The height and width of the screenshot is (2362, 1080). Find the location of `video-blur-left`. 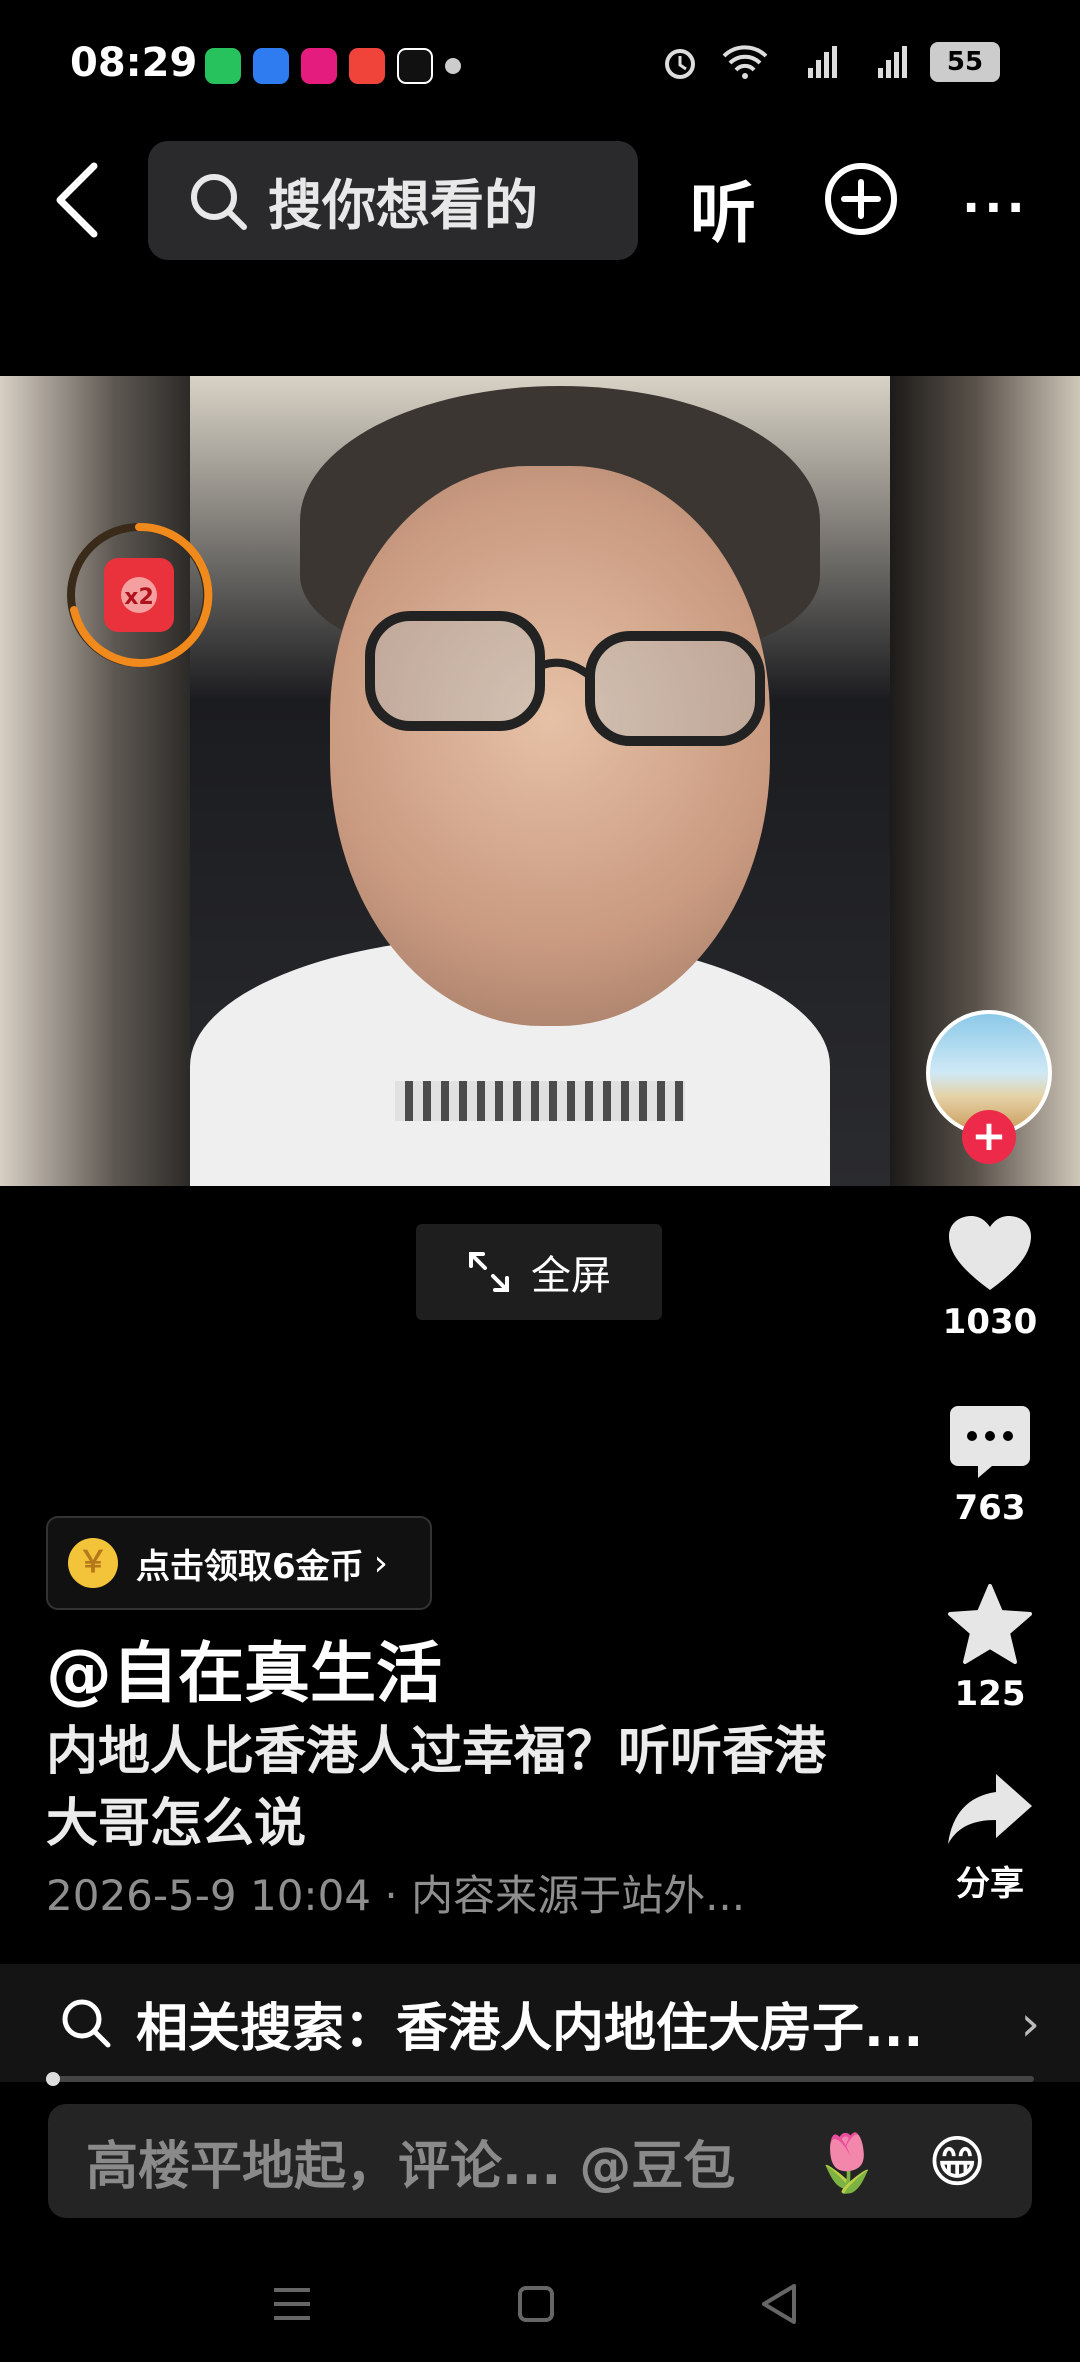

video-blur-left is located at coordinates (95, 781).